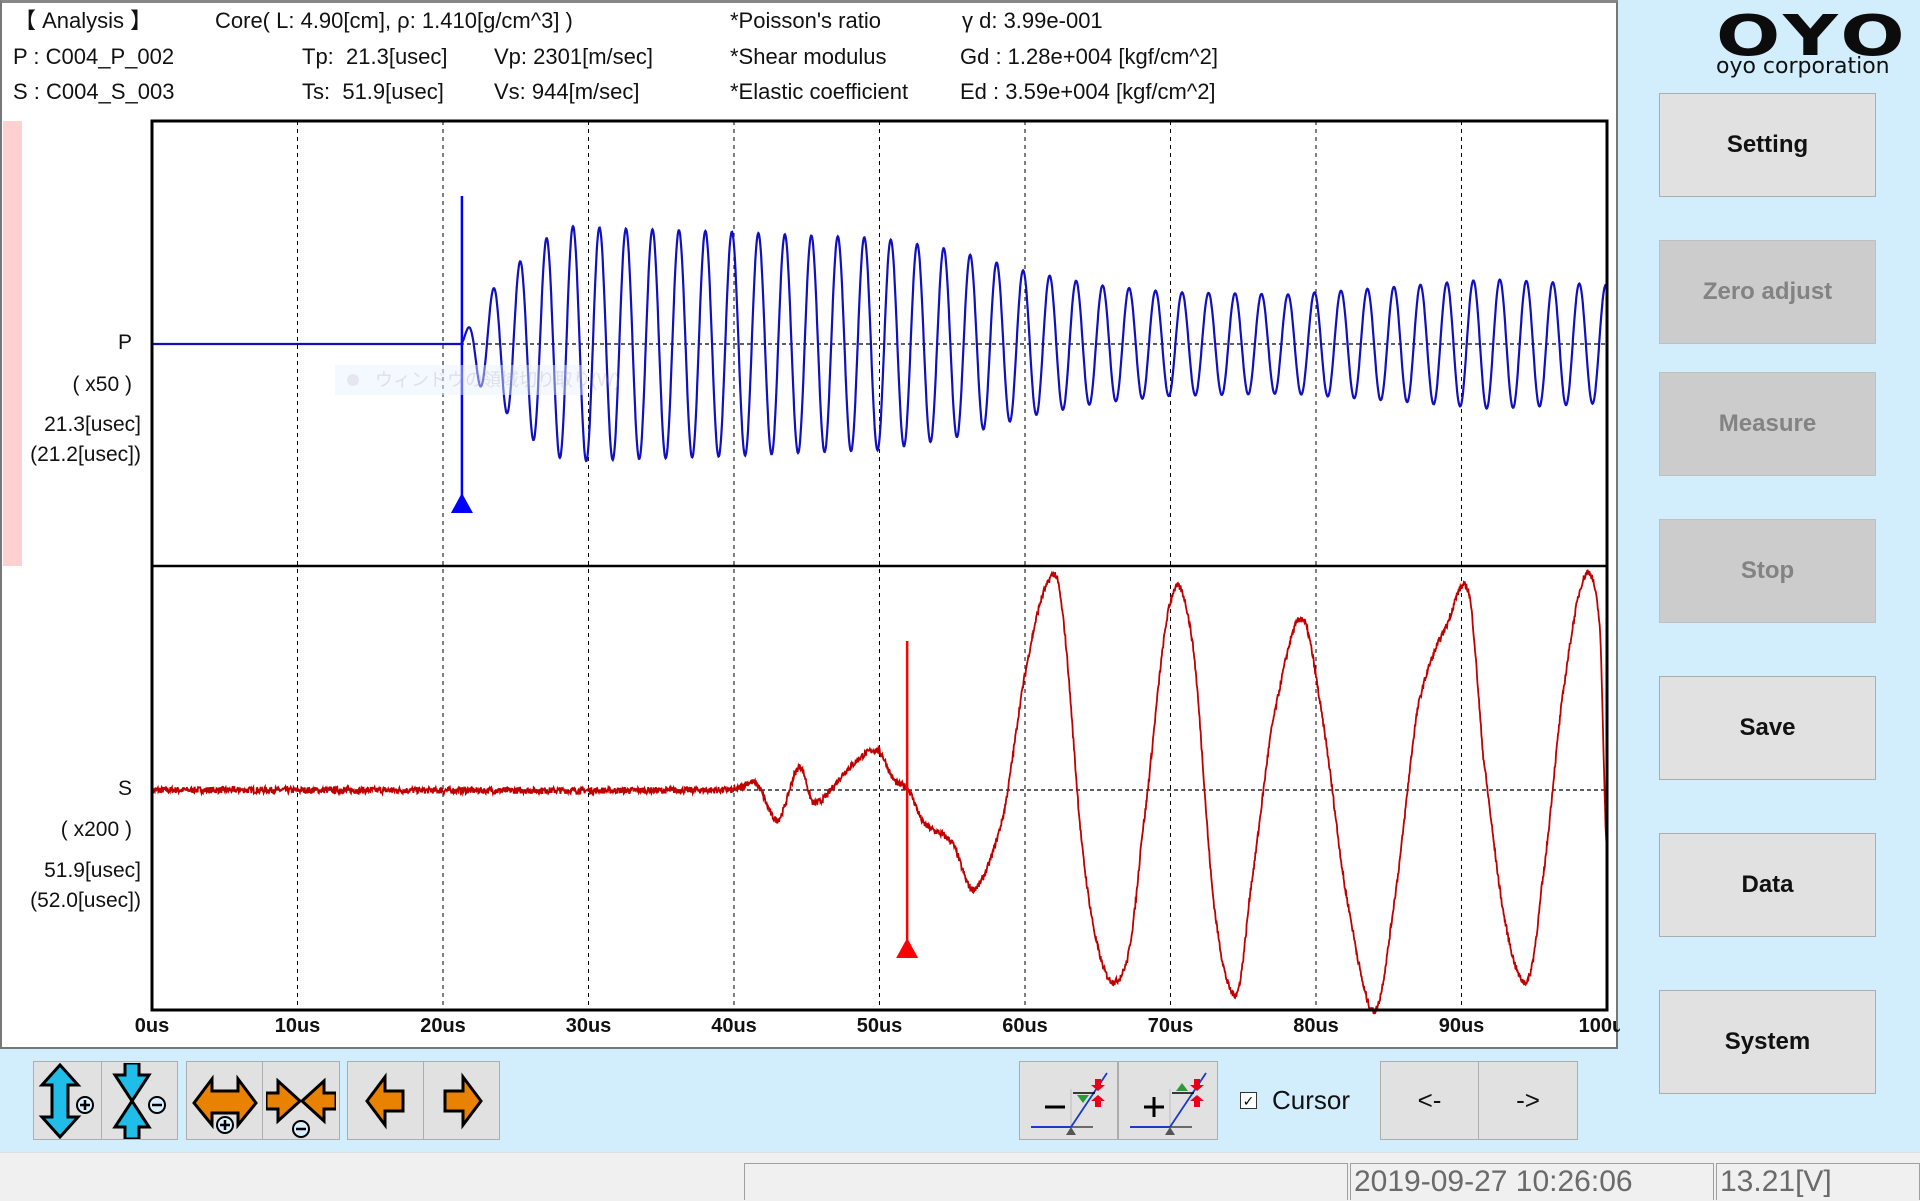 Image resolution: width=1920 pixels, height=1201 pixels. I want to click on x-tick-label: 70us, so click(1170, 1026).